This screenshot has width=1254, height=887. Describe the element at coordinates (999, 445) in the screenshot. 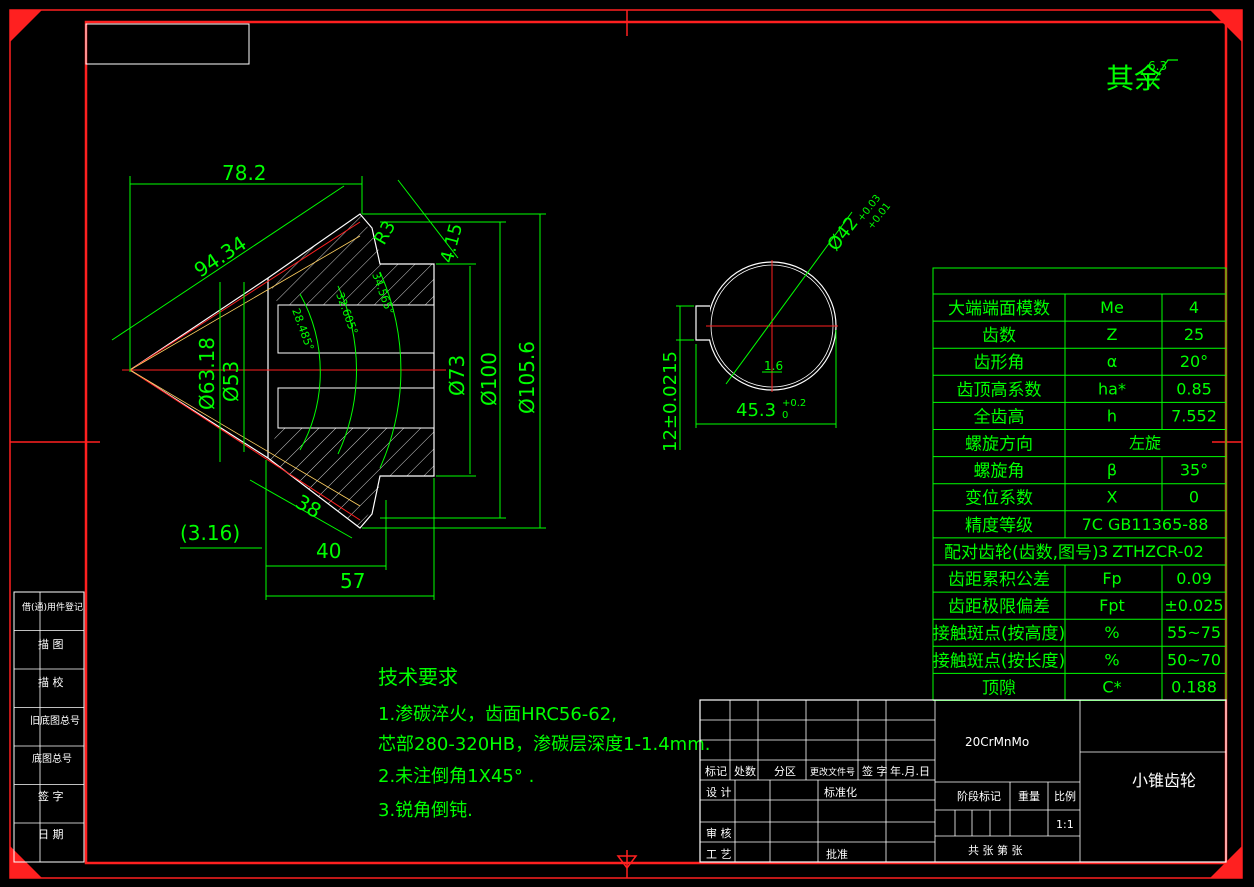

I see `param-name-5: 螺旋方向` at that location.